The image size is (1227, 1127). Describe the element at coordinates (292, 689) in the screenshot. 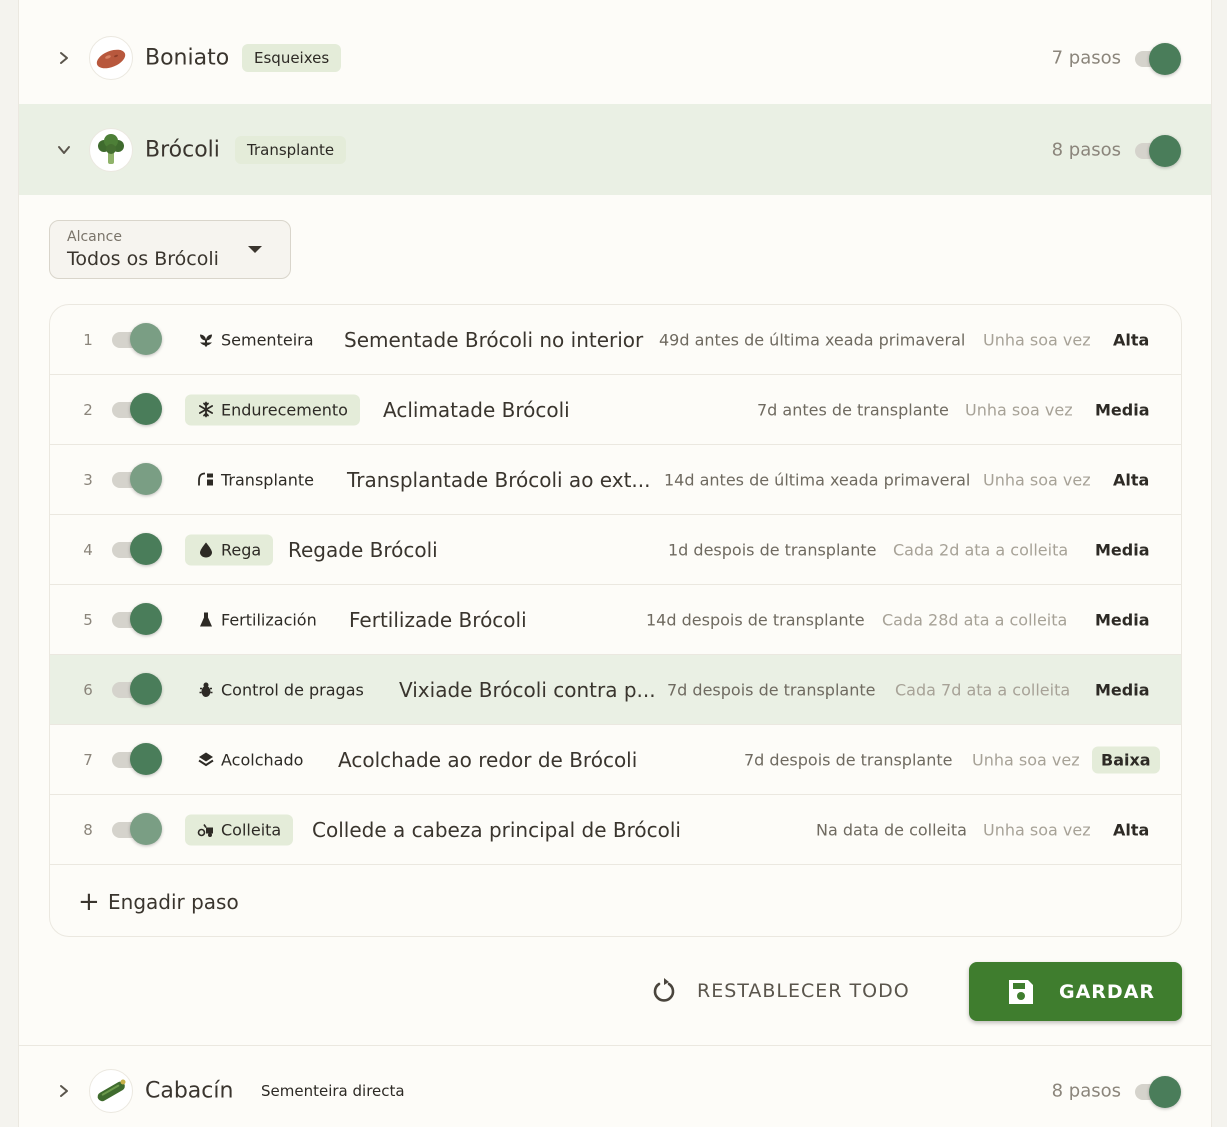

I see `category-label: Control de pragas` at that location.